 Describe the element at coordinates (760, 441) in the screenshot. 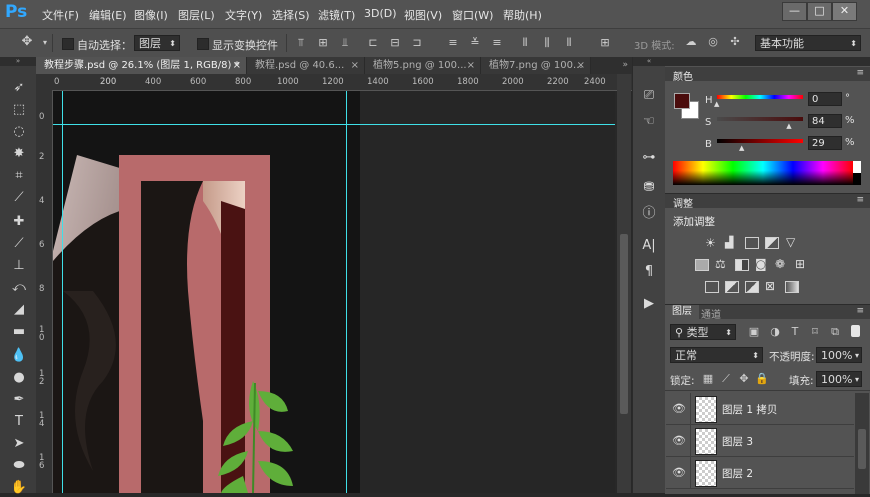

I see `layer-row: 👁 图层 3` at that location.